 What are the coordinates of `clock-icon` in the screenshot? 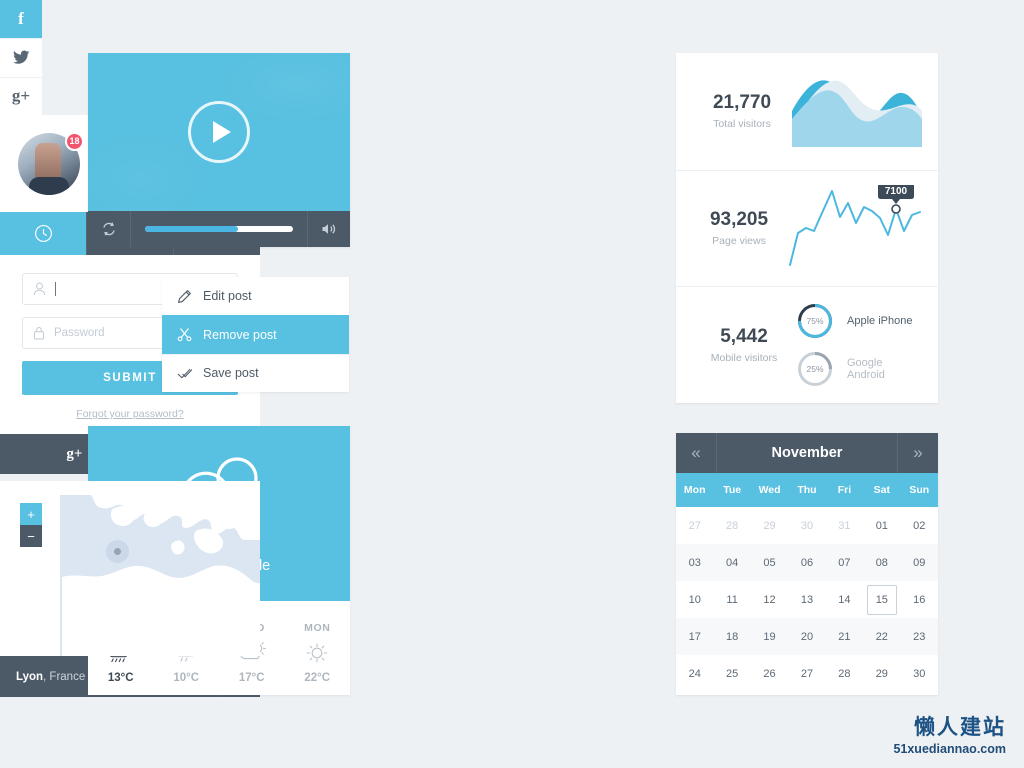 It's located at (43, 233).